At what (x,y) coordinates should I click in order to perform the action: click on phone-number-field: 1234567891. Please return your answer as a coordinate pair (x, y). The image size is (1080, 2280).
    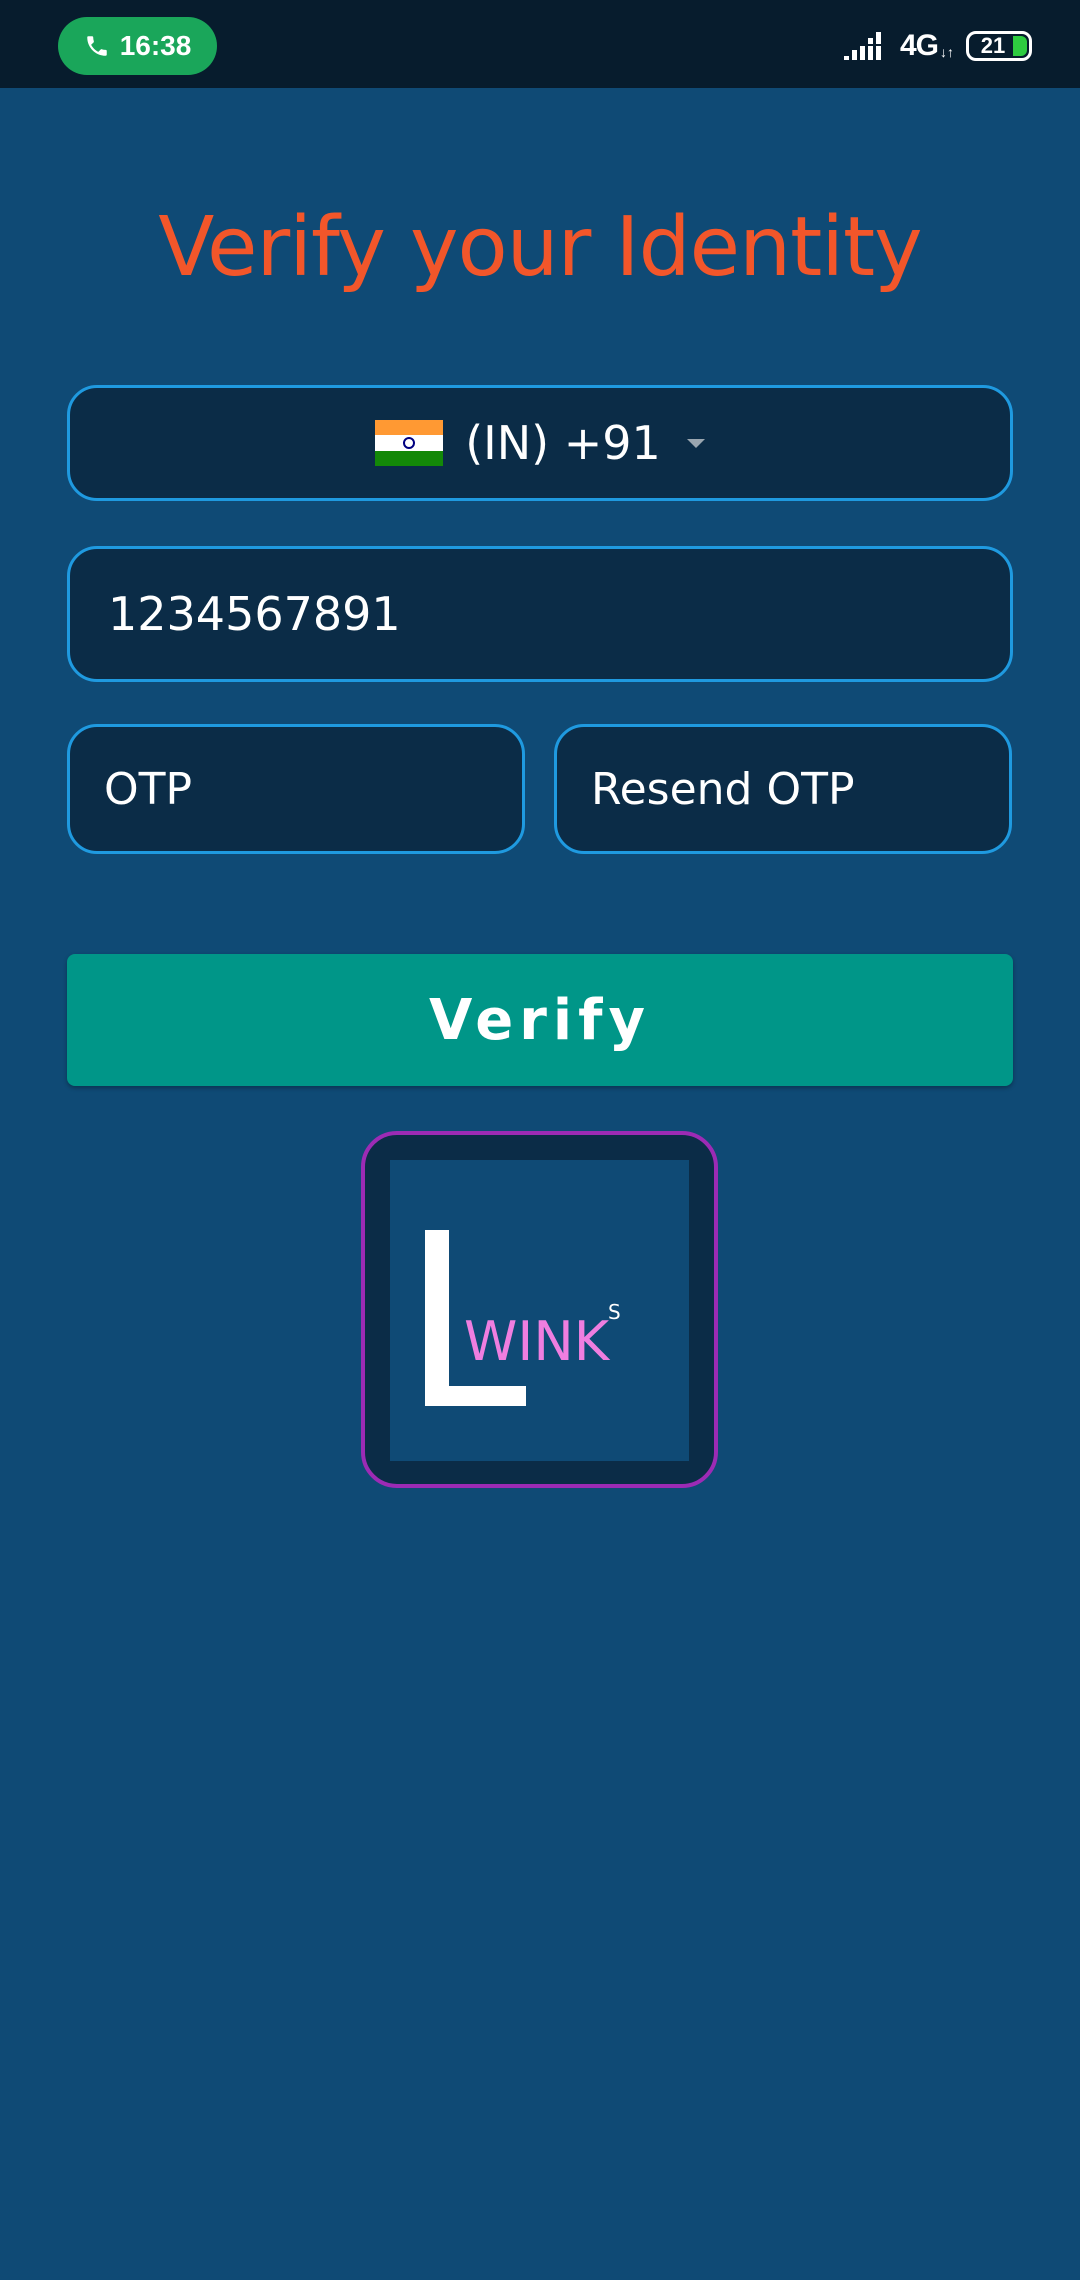
    Looking at the image, I should click on (540, 614).